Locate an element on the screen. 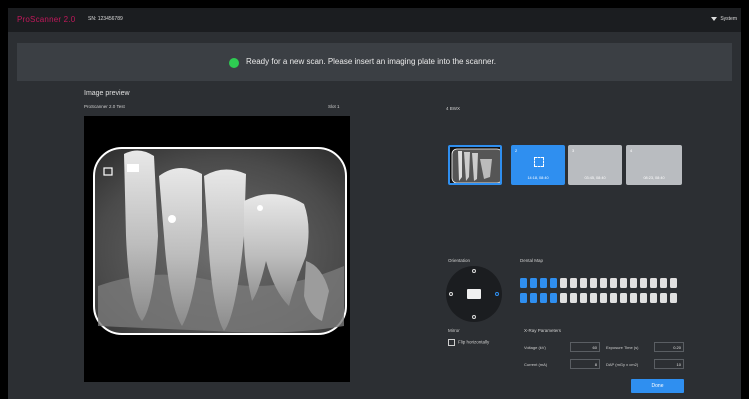  current-field: 8 is located at coordinates (585, 364).